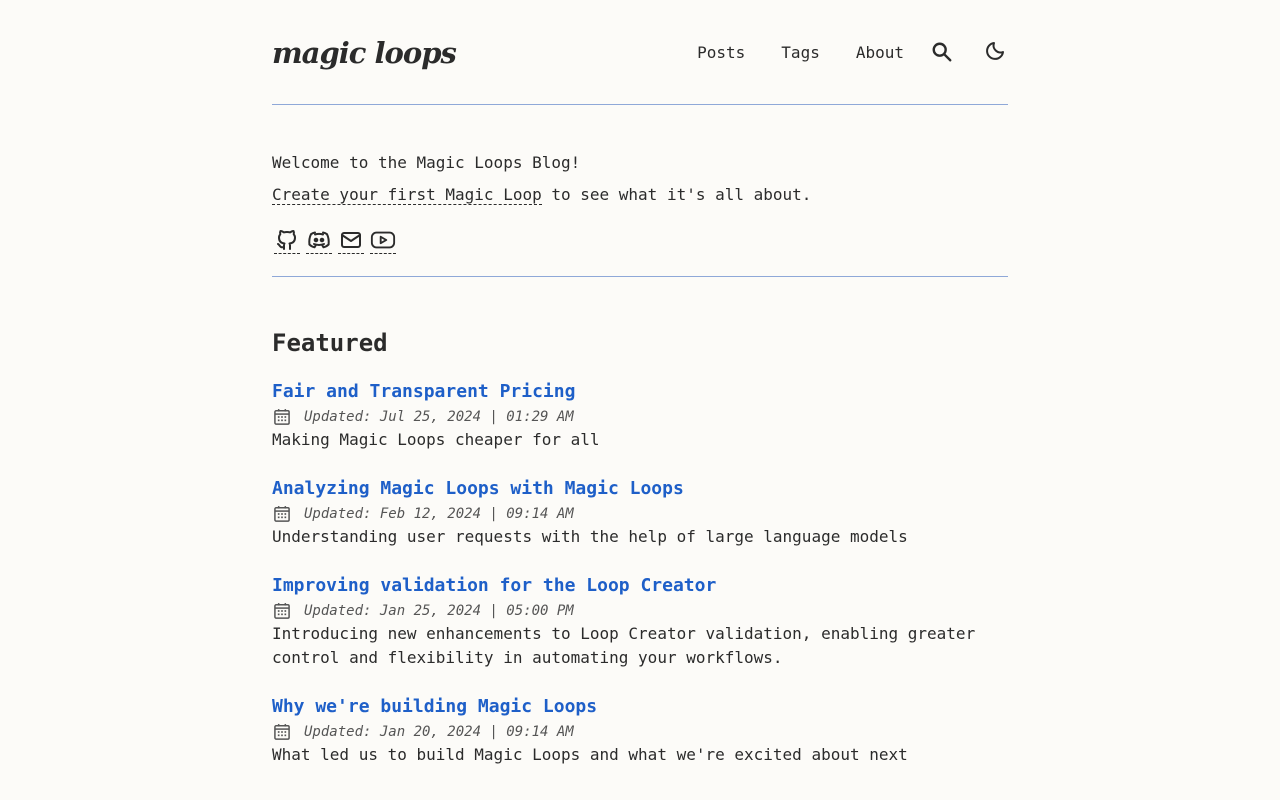 This screenshot has width=1280, height=800. I want to click on featured-heading: Featured, so click(330, 343).